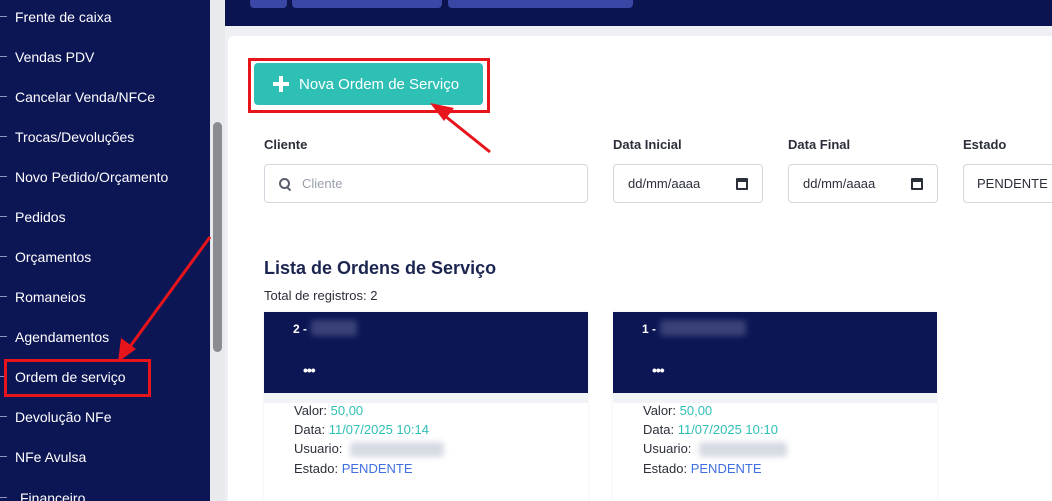  What do you see at coordinates (985, 144) in the screenshot?
I see `state-filter-label: Estado` at bounding box center [985, 144].